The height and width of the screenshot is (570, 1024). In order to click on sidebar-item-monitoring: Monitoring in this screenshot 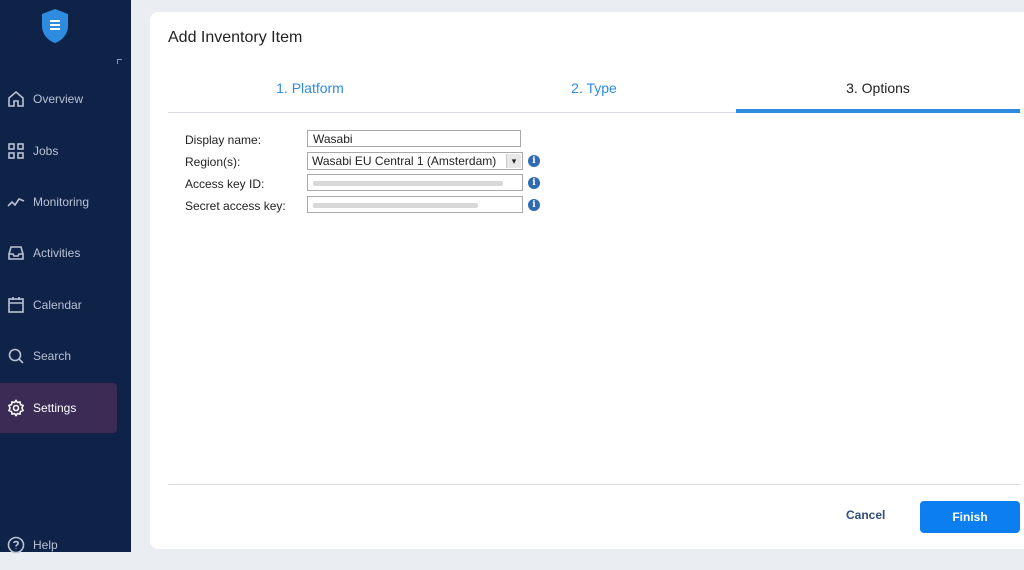, I will do `click(58, 202)`.